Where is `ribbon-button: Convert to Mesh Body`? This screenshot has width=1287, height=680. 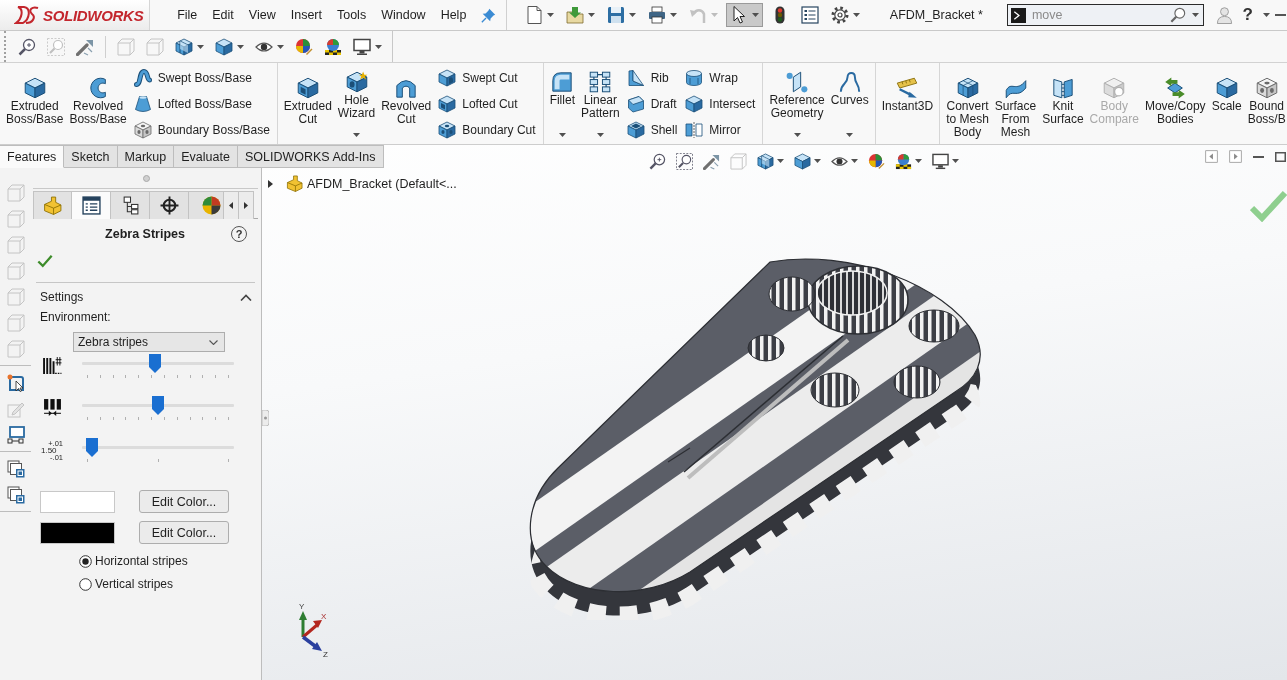 ribbon-button: Convert to Mesh Body is located at coordinates (967, 103).